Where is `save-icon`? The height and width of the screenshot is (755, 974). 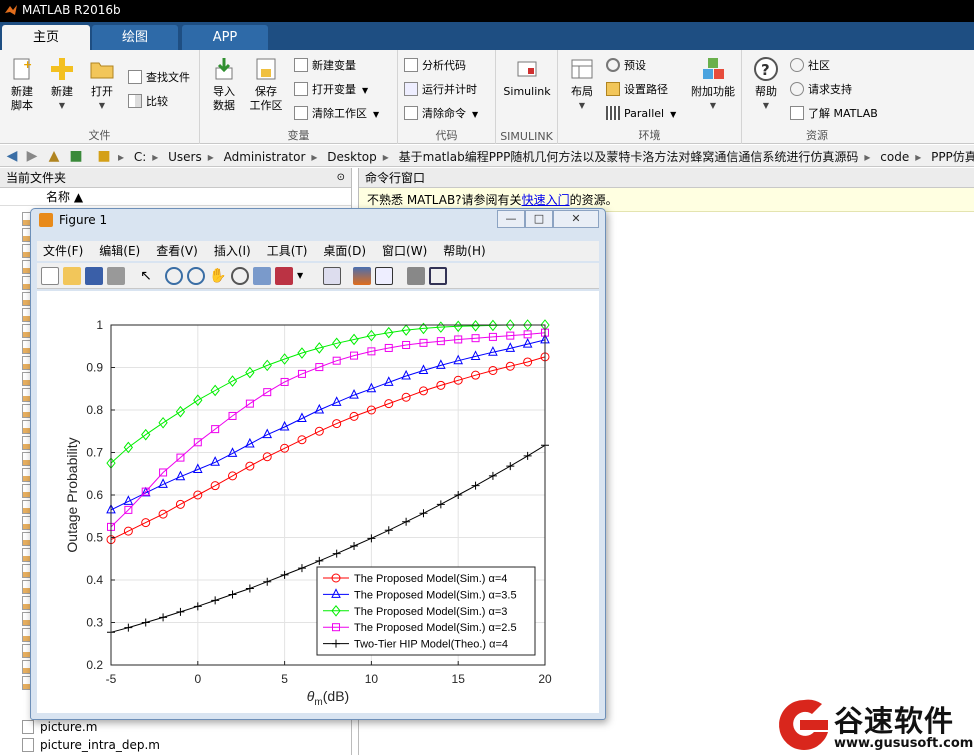
save-icon is located at coordinates (94, 276).